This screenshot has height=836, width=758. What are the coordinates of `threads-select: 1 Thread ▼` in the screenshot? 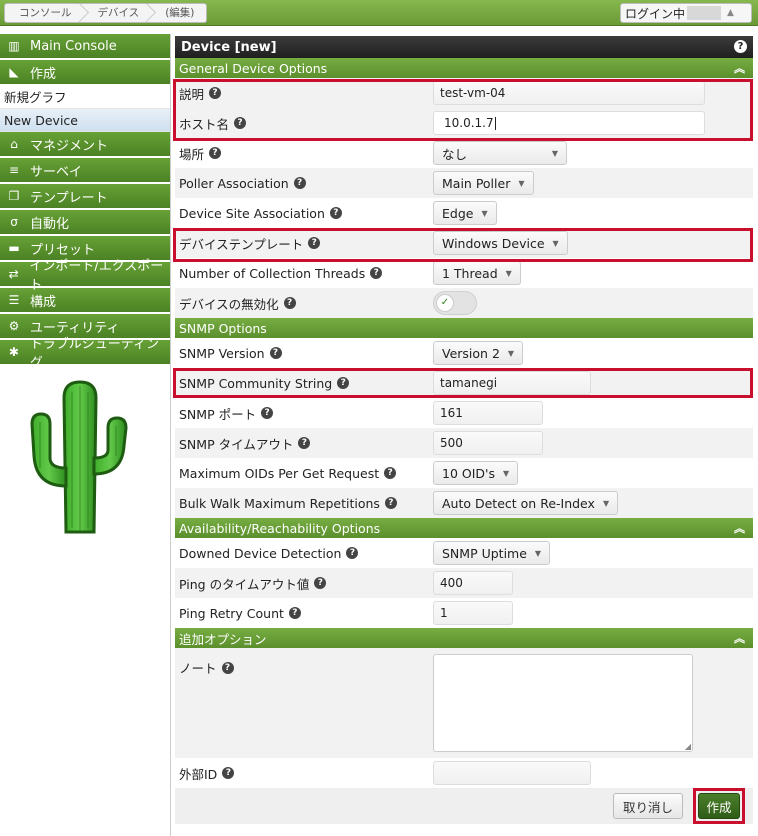 It's located at (477, 273).